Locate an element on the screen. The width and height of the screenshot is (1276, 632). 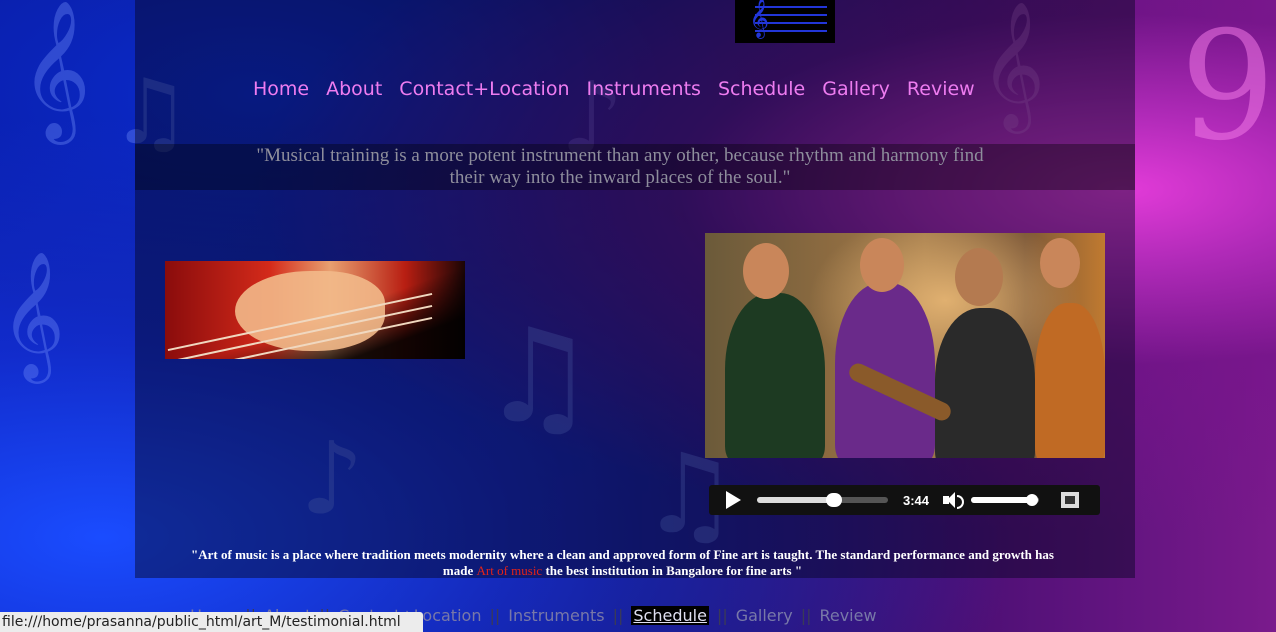
footer-nav-instruments: Instruments is located at coordinates (556, 615).